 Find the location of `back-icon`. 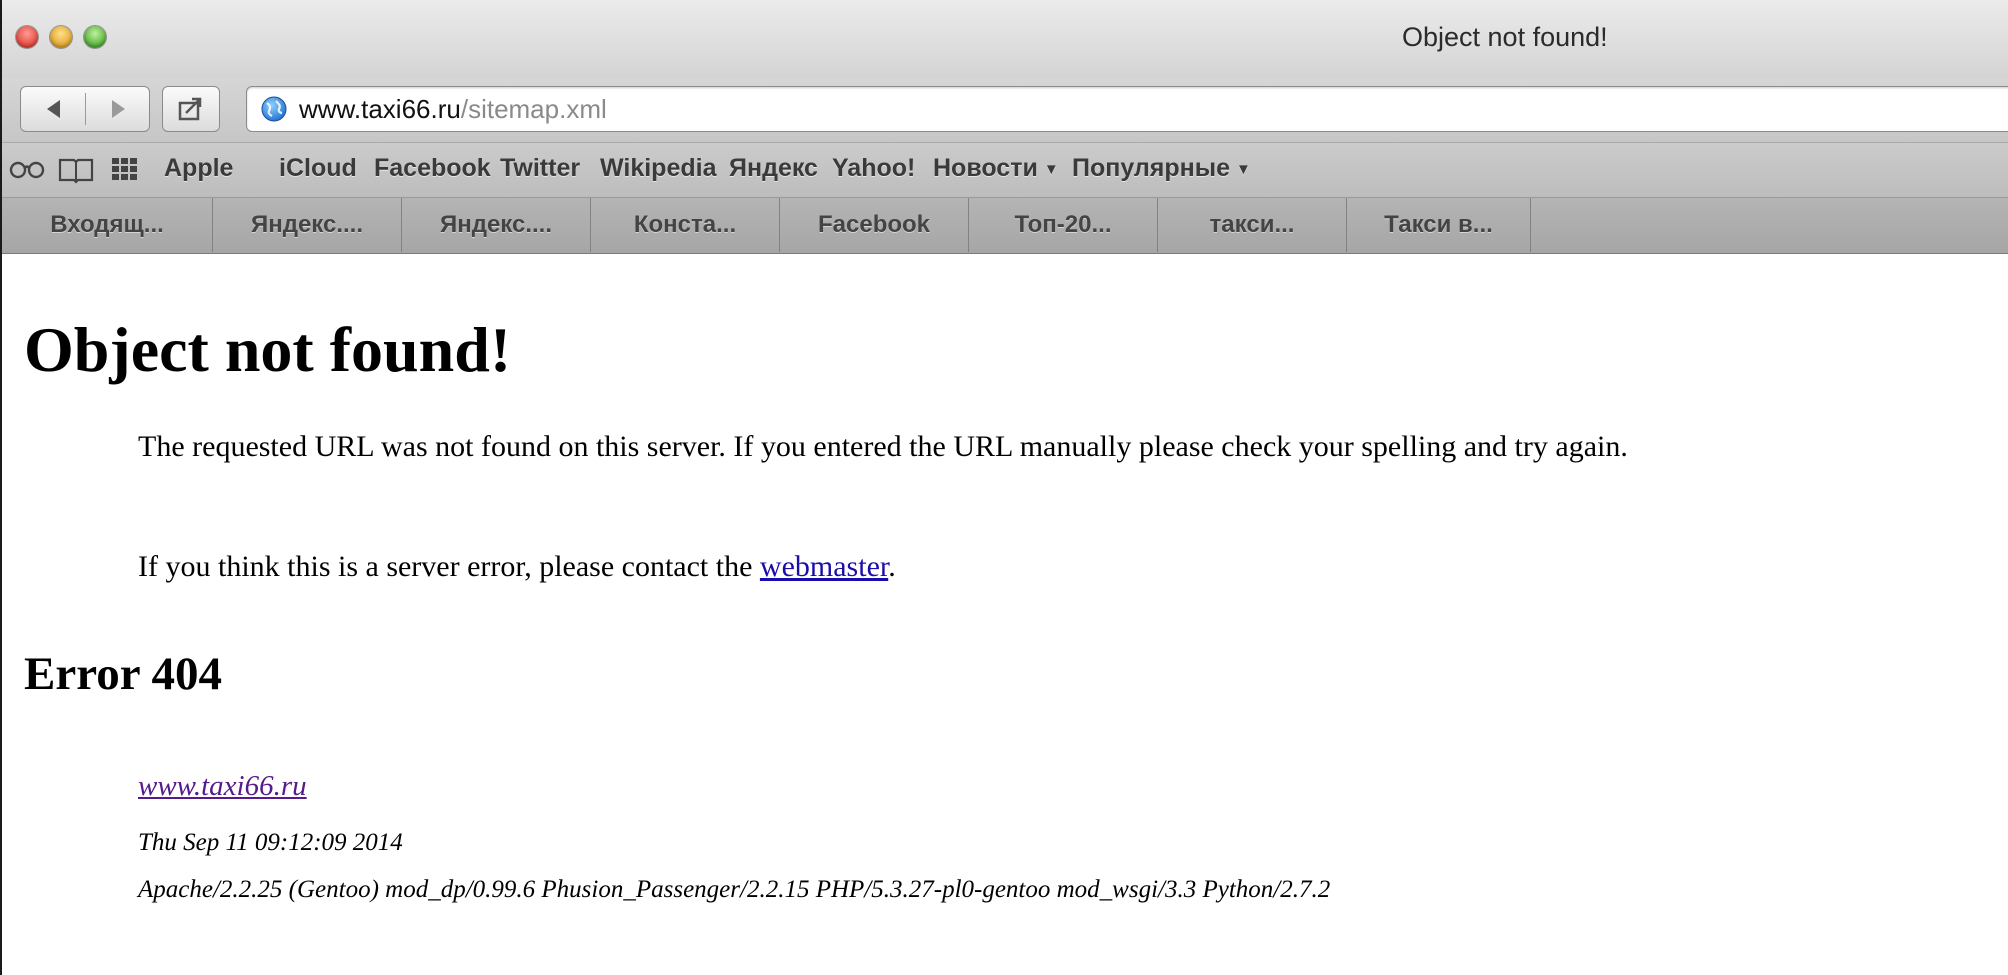

back-icon is located at coordinates (53, 109).